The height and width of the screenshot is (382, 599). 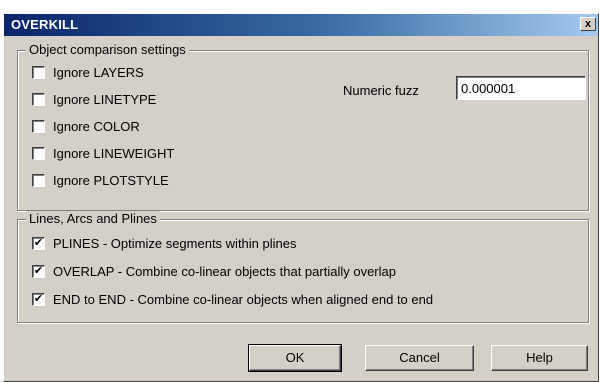 I want to click on ignore-plotstyle-checkbox, so click(x=38, y=180).